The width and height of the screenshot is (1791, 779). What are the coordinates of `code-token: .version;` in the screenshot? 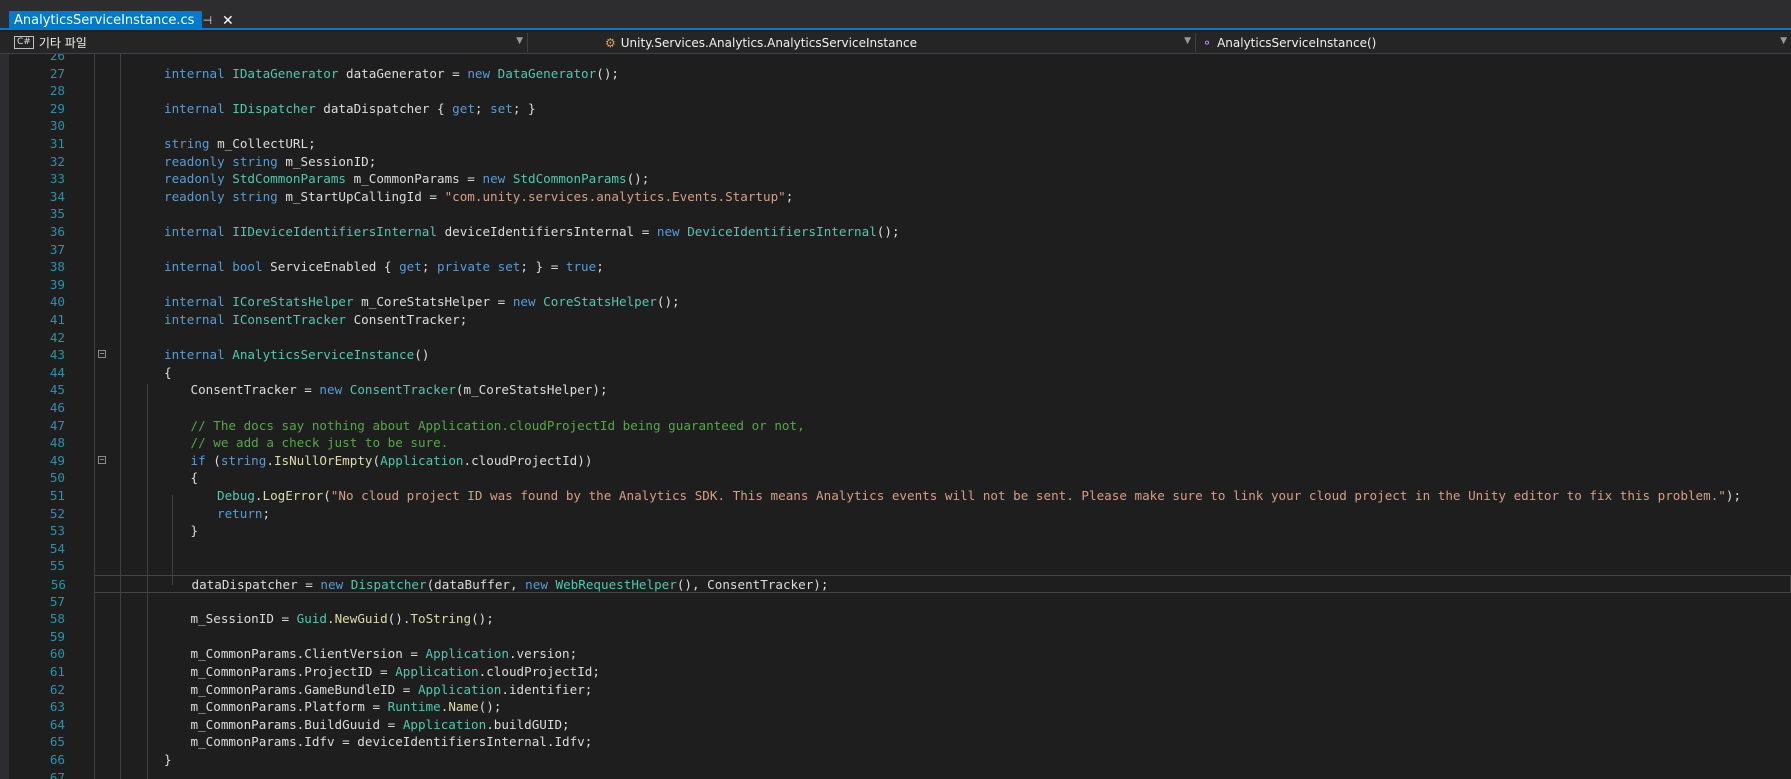 It's located at (543, 654).